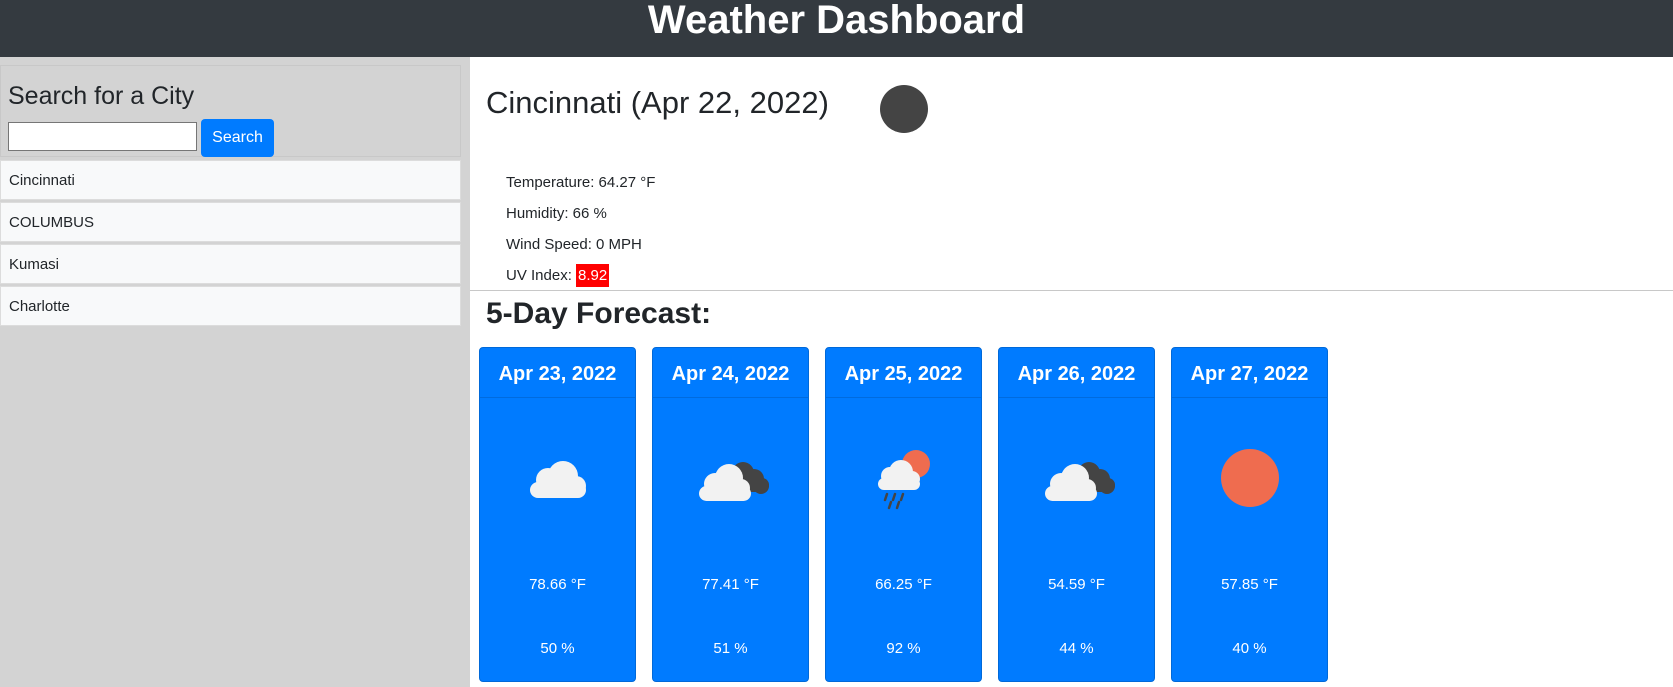 The image size is (1673, 687). What do you see at coordinates (903, 514) in the screenshot?
I see `forecast-card: Apr 25, 2022 66.25 °F 92 %` at bounding box center [903, 514].